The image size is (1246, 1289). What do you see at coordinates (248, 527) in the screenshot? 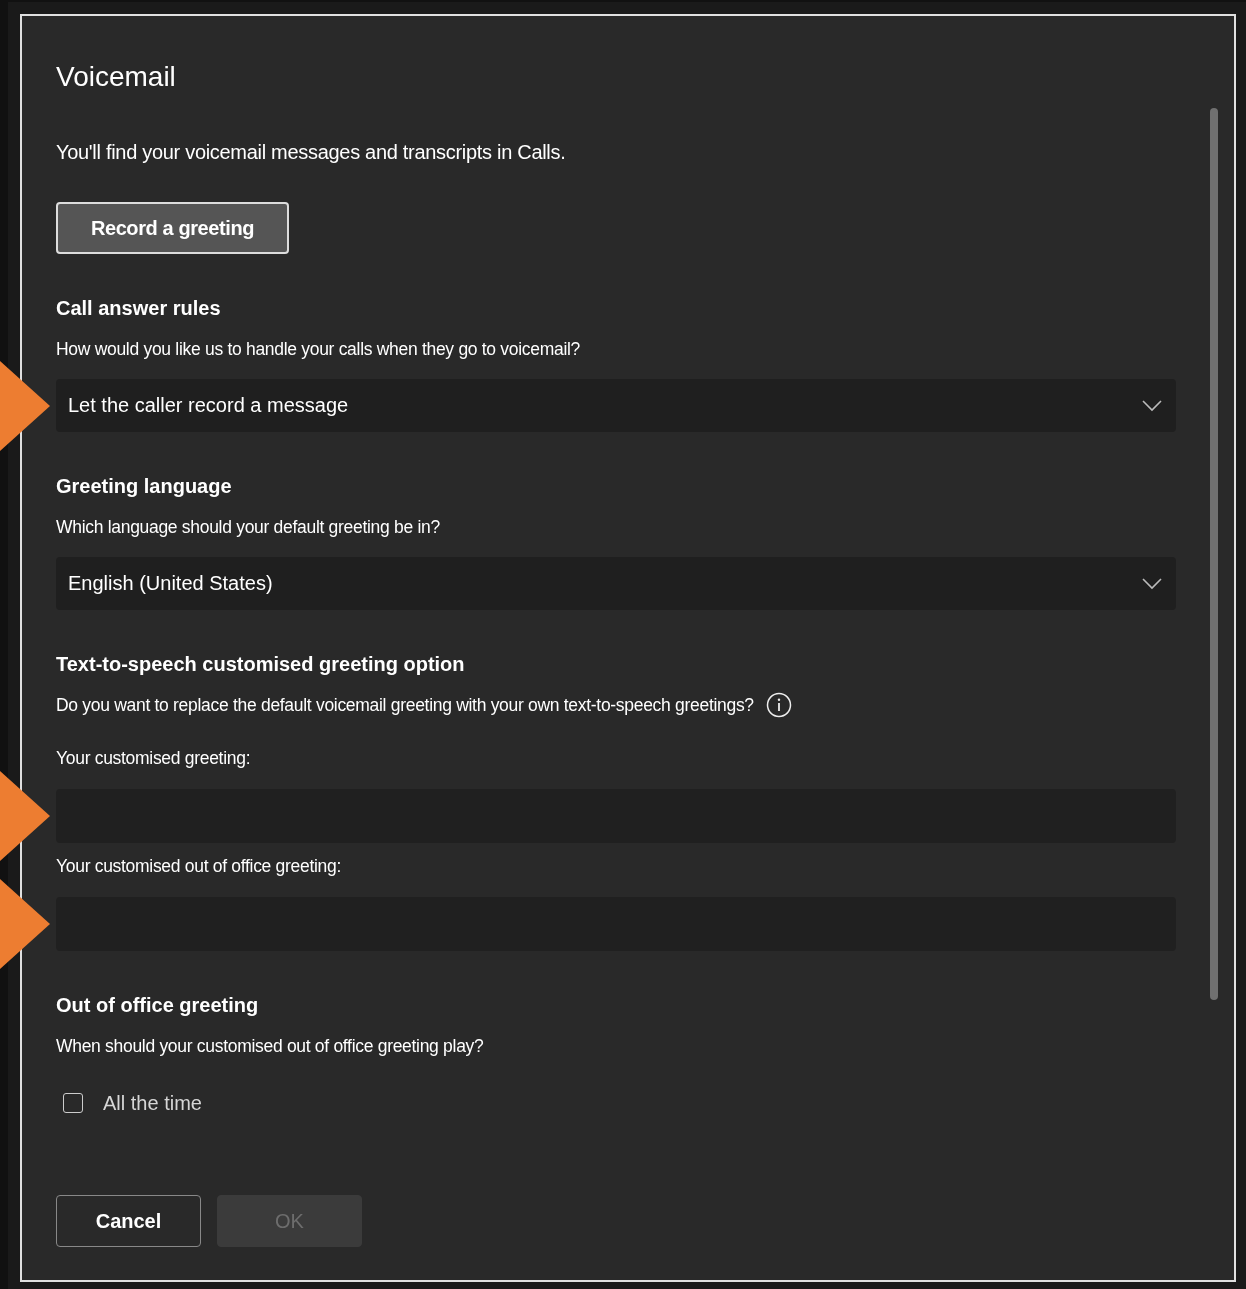
I see `section-description: Which language should your default greeting be in?` at bounding box center [248, 527].